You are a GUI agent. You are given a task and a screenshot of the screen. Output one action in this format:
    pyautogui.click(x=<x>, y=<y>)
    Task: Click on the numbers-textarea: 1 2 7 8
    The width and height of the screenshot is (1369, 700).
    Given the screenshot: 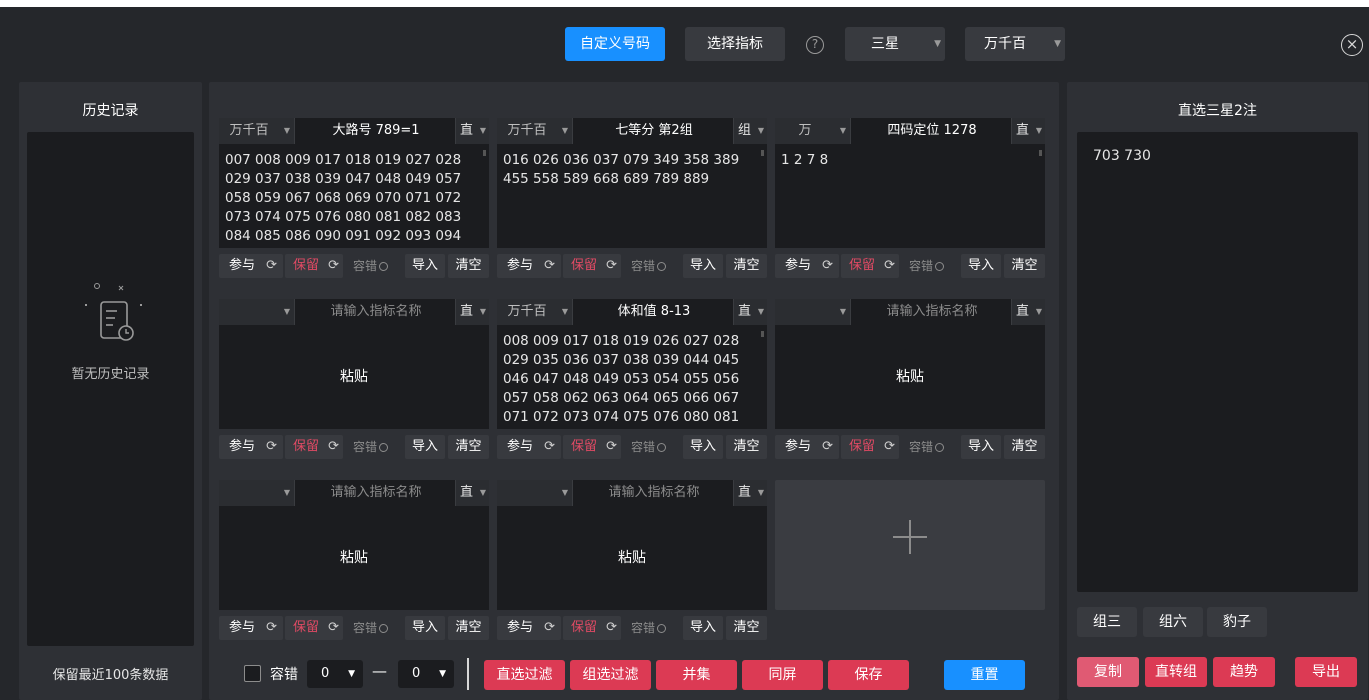 What is the action you would take?
    pyautogui.click(x=910, y=196)
    